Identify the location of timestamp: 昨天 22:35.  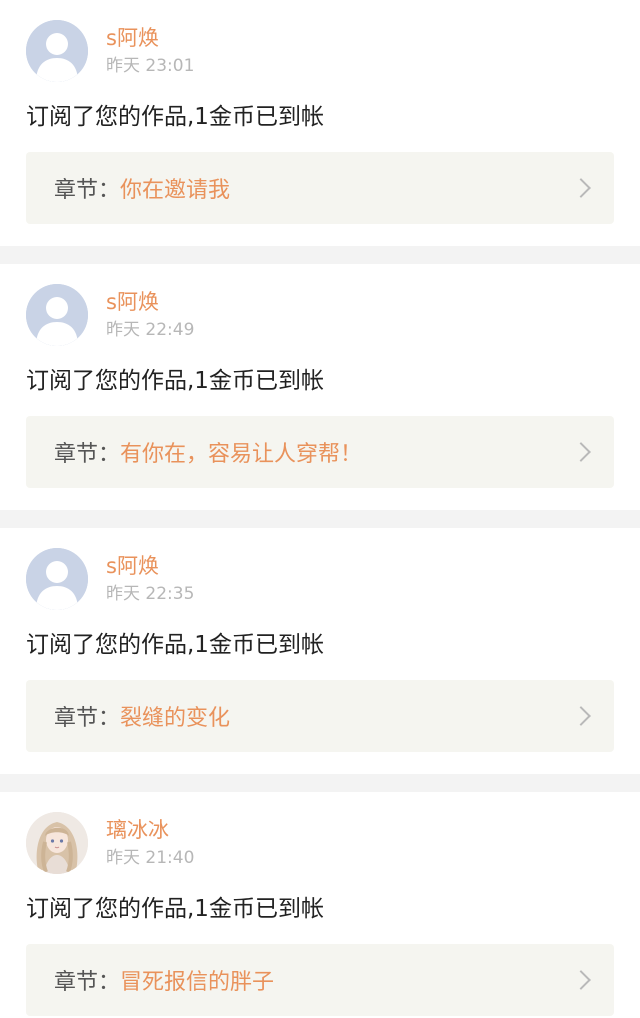
(150, 594).